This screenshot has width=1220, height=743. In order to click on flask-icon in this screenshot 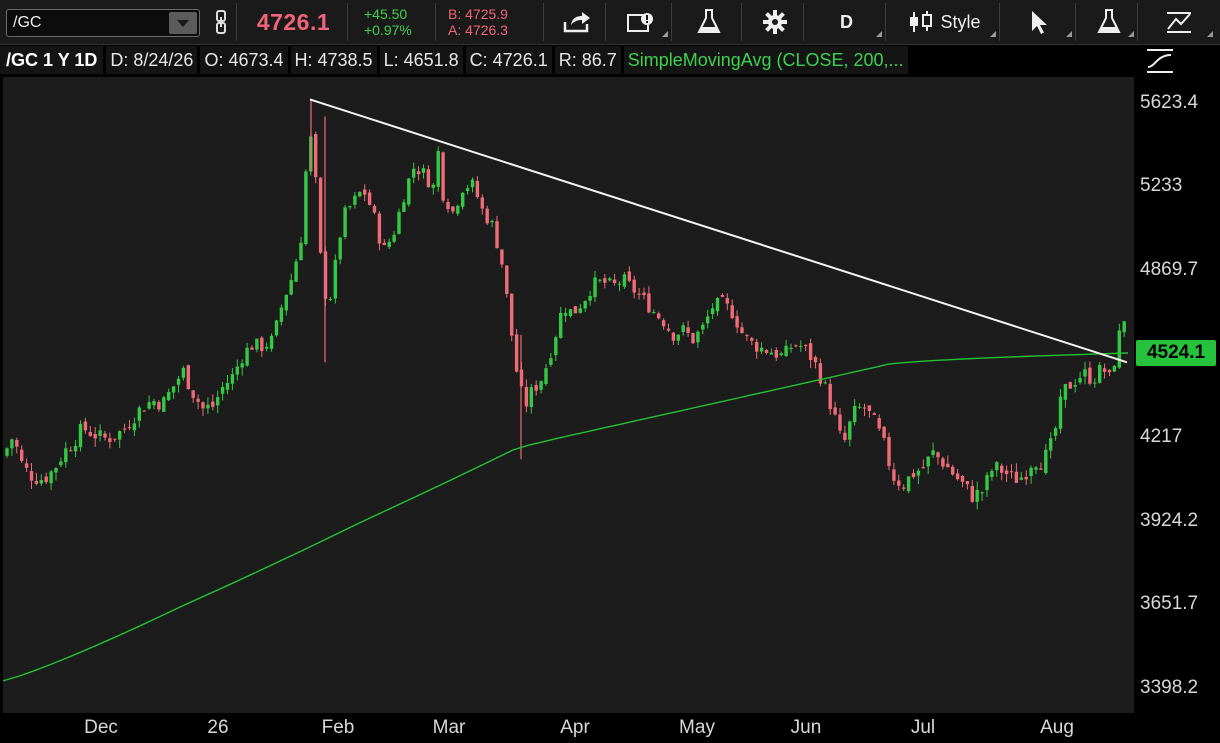, I will do `click(708, 21)`.